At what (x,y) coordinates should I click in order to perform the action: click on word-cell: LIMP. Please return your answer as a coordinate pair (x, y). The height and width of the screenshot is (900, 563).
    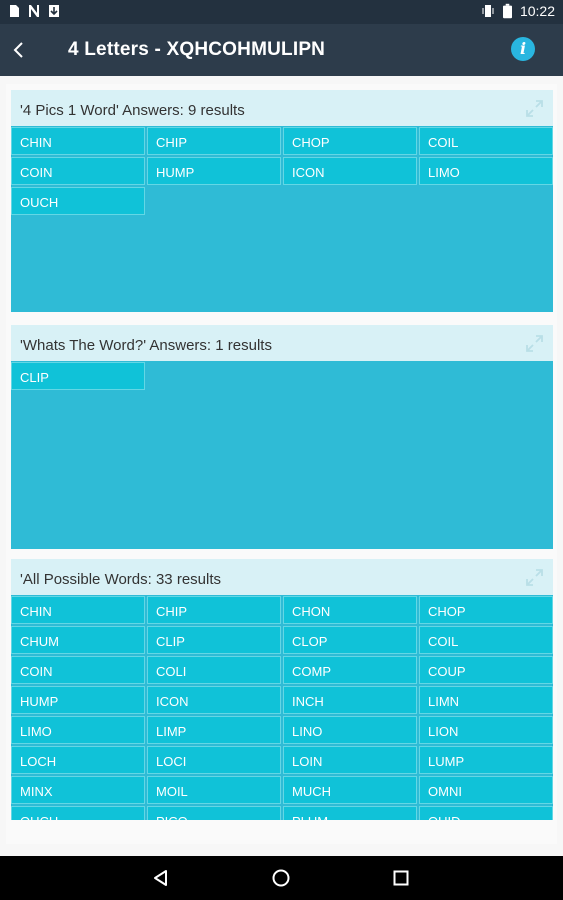
    Looking at the image, I should click on (214, 730).